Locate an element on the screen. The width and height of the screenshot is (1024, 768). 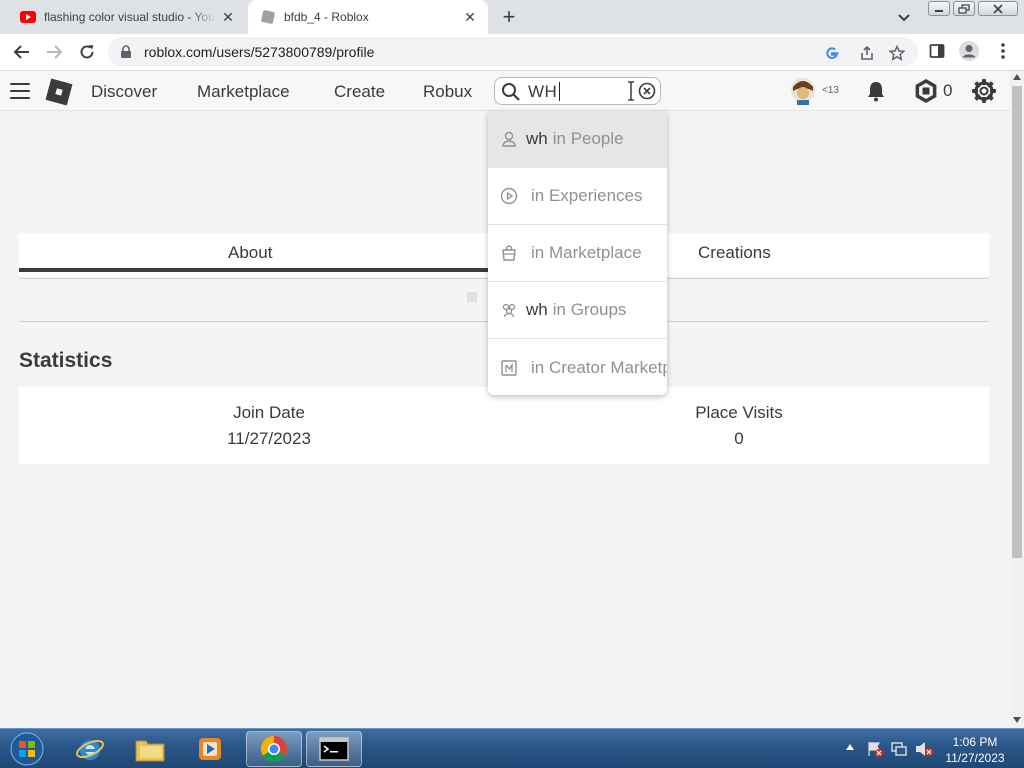
roblox-logo-icon is located at coordinates (59, 92).